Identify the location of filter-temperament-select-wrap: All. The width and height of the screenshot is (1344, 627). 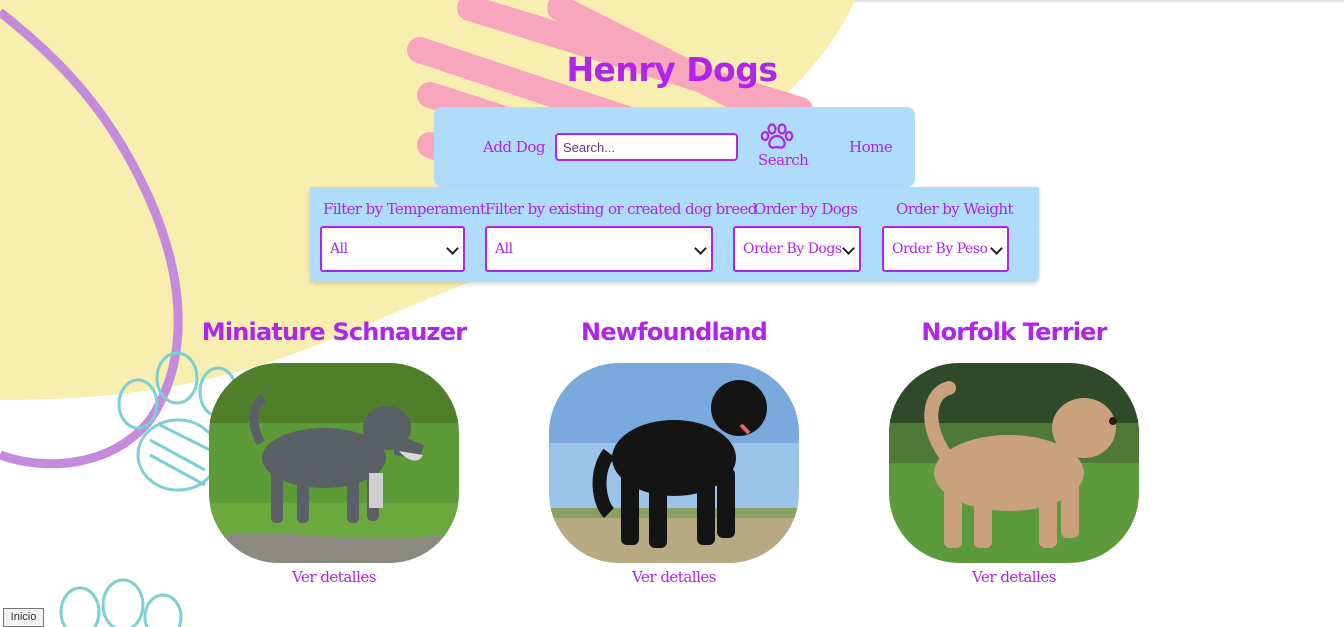
(392, 249).